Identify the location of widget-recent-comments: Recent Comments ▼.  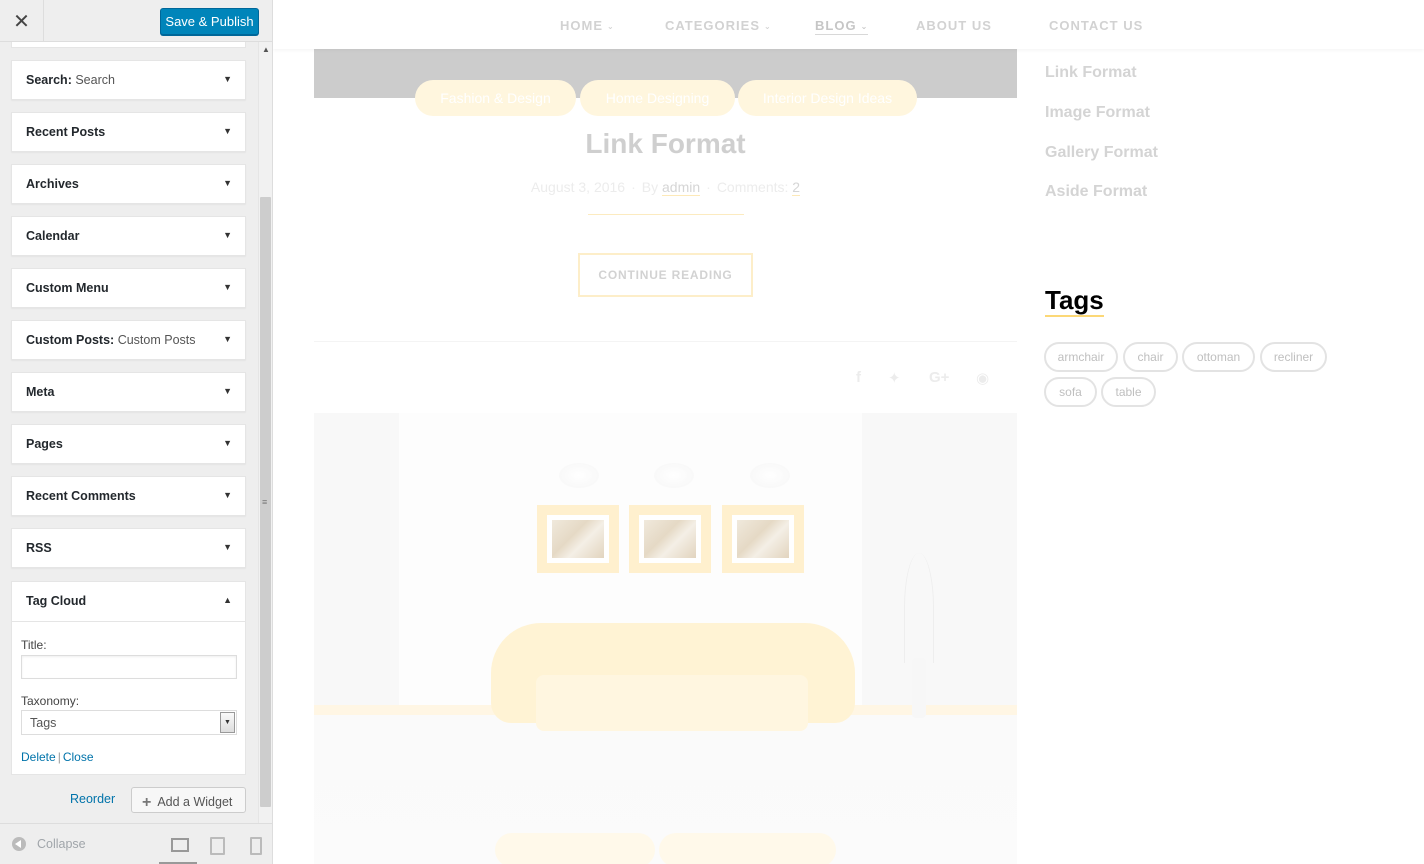
(128, 496).